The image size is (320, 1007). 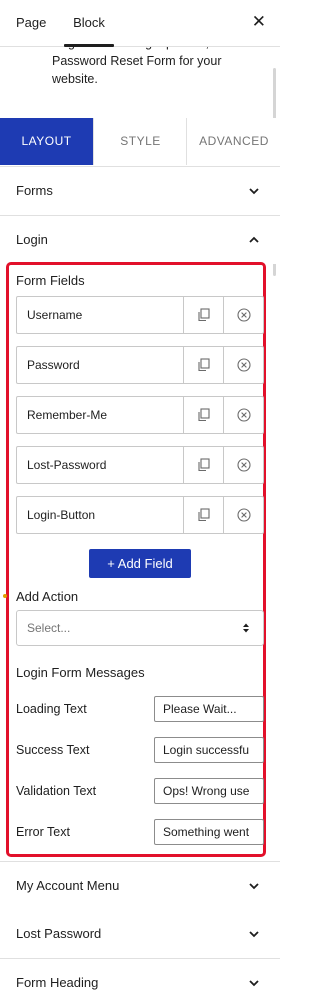 I want to click on error-text-input: Something went, so click(x=209, y=832).